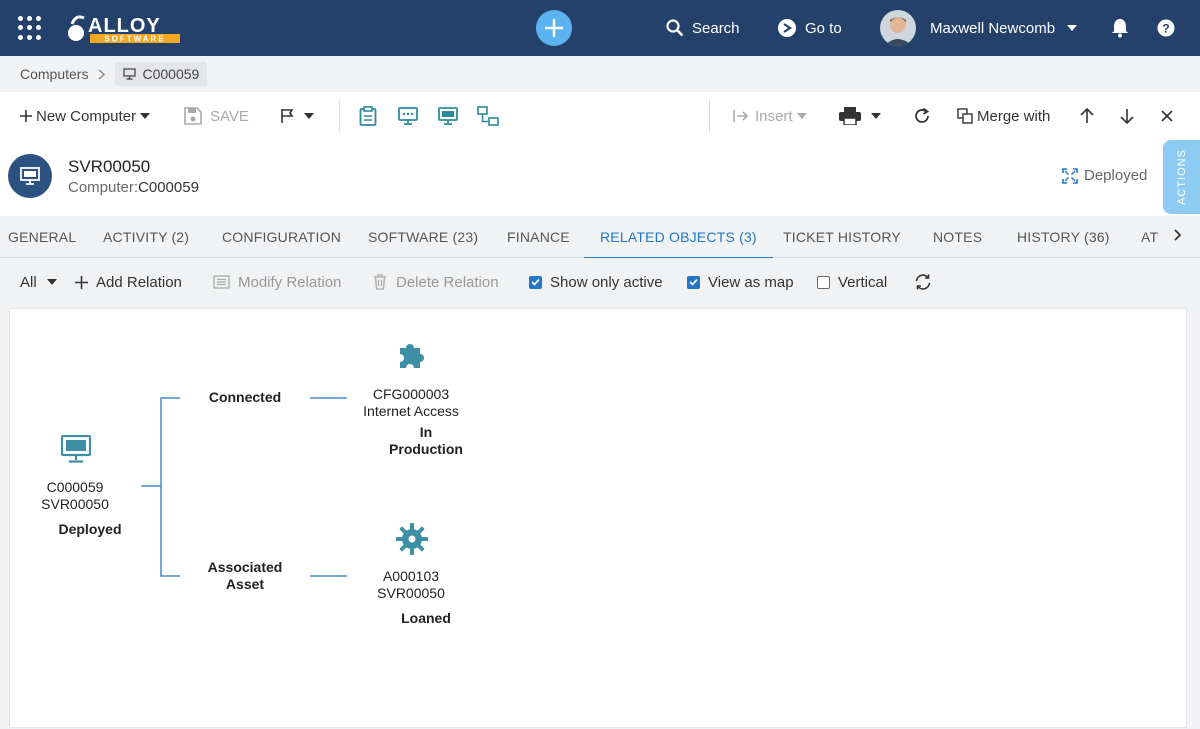 The height and width of the screenshot is (729, 1200). I want to click on new-computer-button: New Computer, so click(85, 116).